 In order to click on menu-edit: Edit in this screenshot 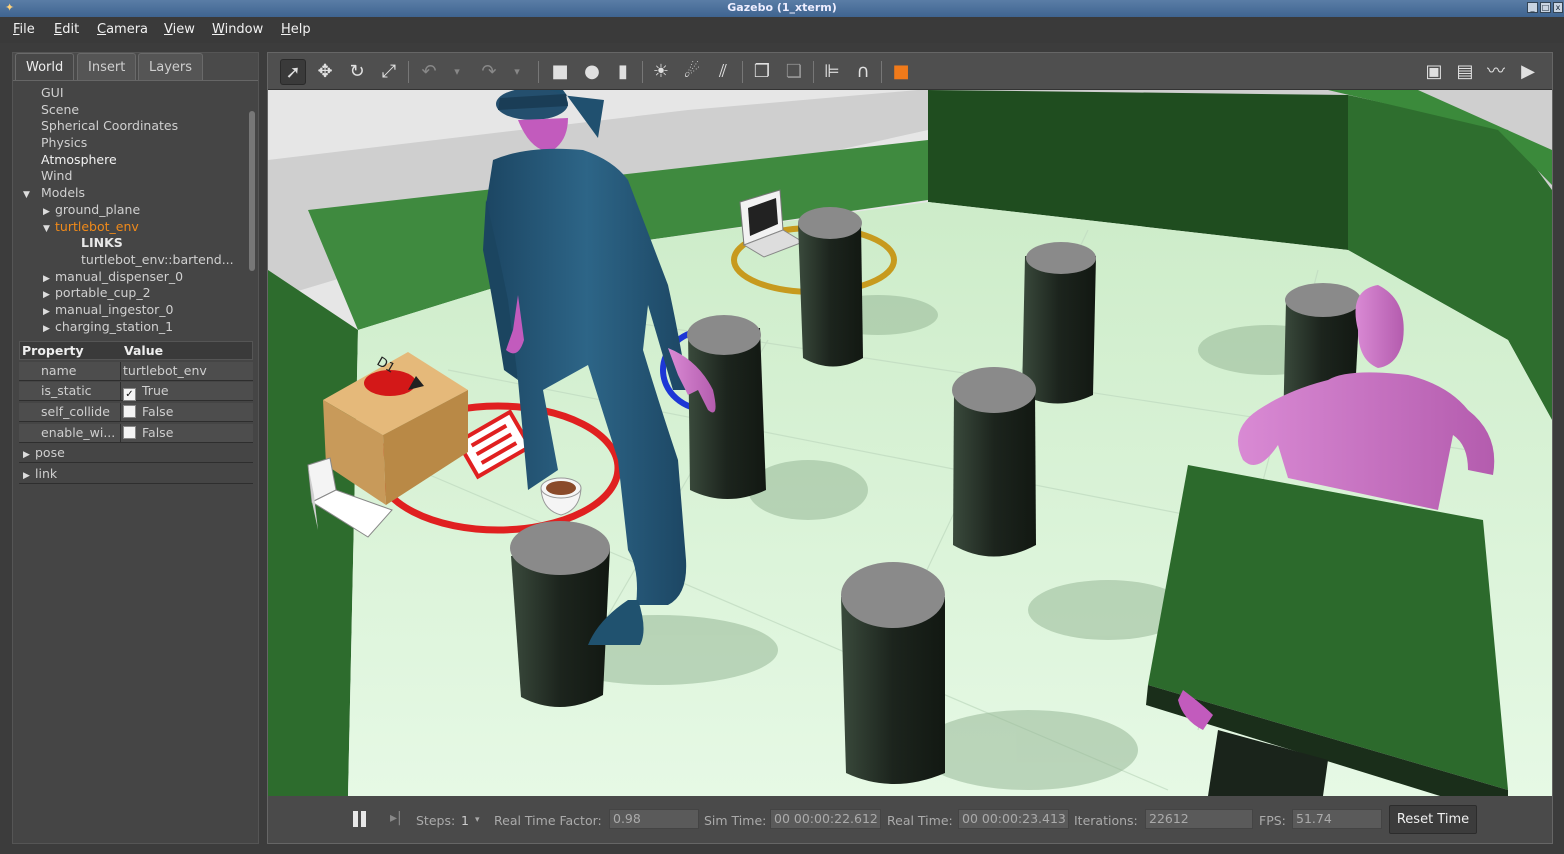, I will do `click(66, 29)`.